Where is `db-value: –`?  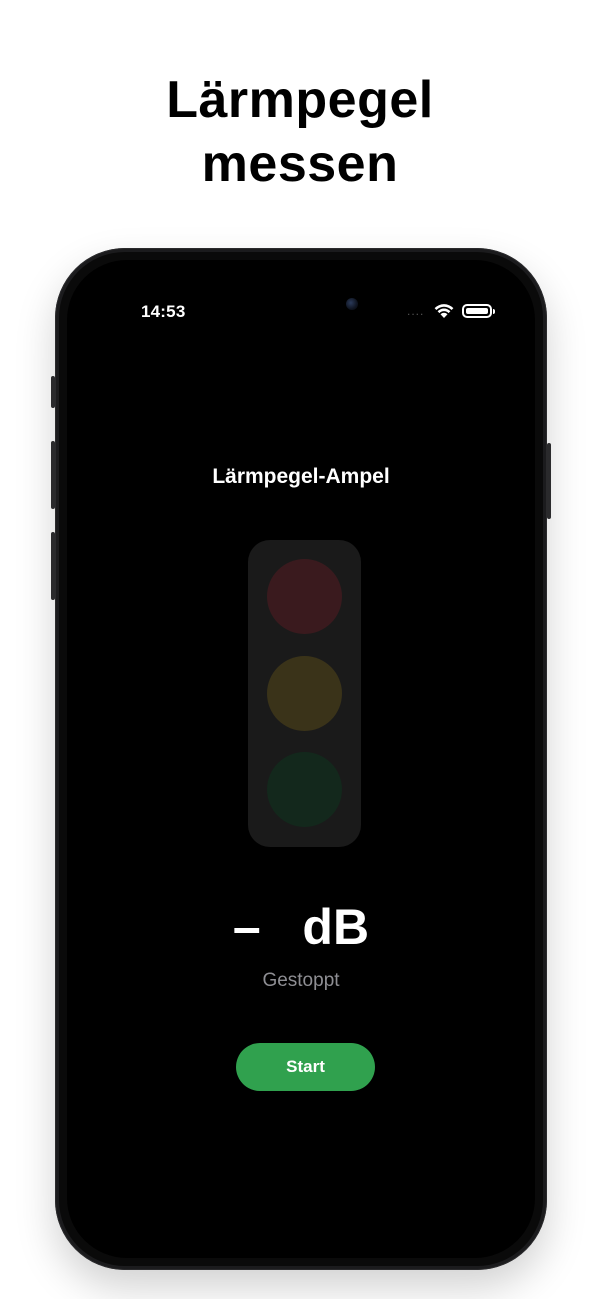
db-value: – is located at coordinates (246, 927).